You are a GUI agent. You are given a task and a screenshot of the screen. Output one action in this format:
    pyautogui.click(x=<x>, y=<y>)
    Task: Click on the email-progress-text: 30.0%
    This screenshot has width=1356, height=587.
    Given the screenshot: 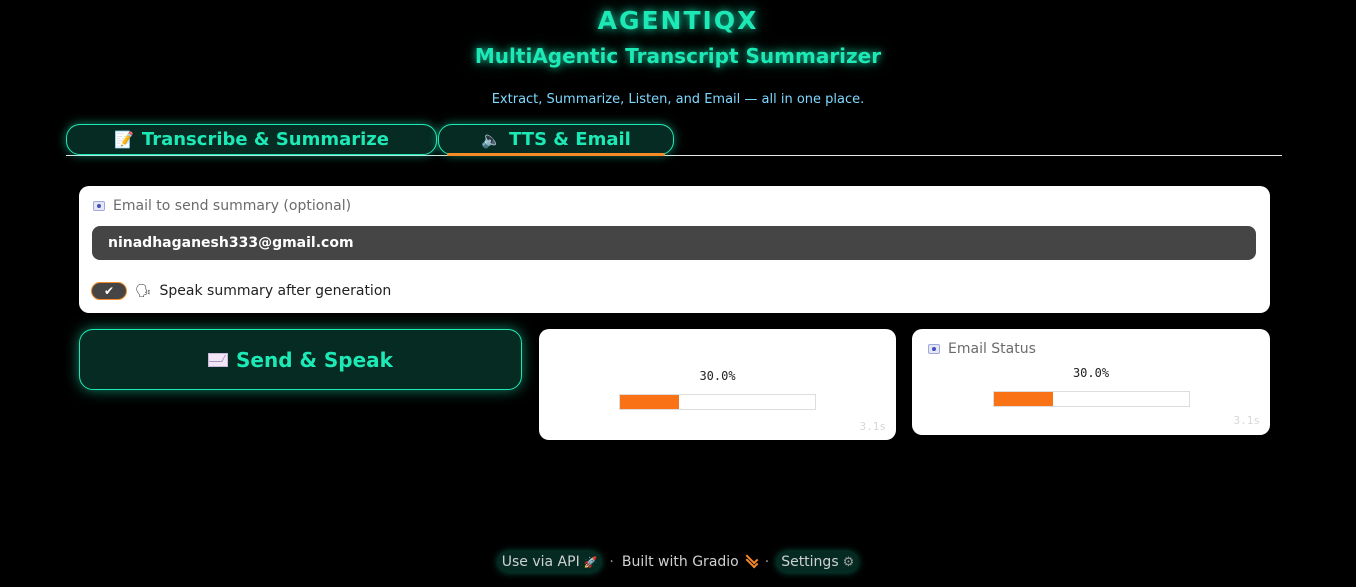 What is the action you would take?
    pyautogui.click(x=1091, y=373)
    